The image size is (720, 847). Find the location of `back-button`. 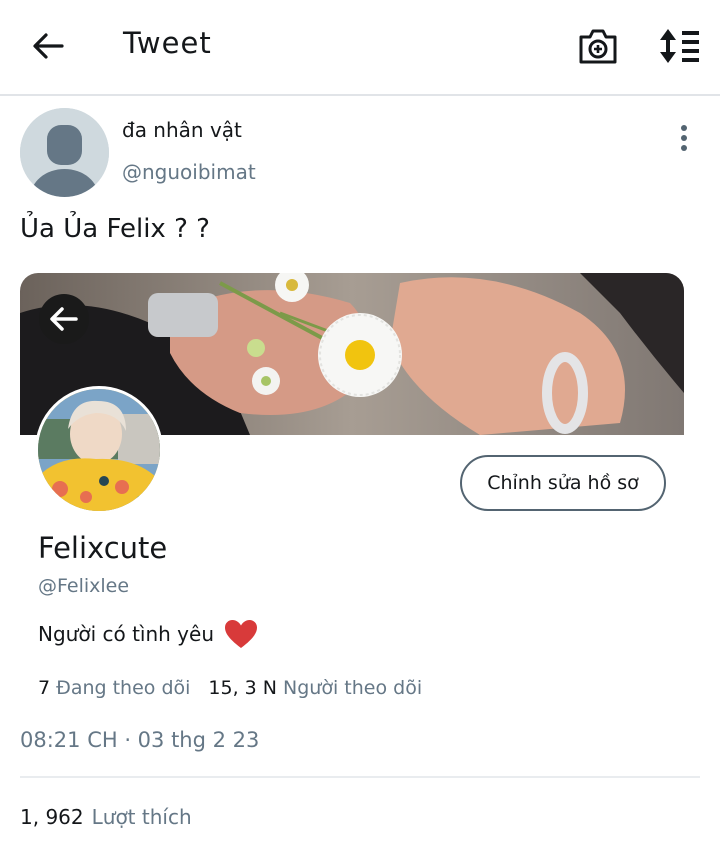

back-button is located at coordinates (48, 46).